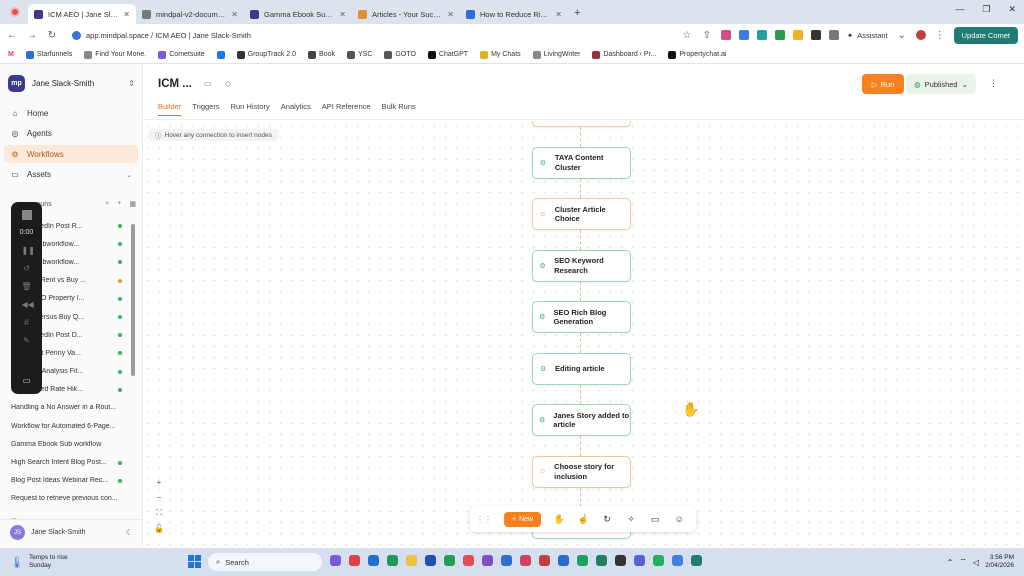 The width and height of the screenshot is (1024, 576). I want to click on close-window-icon: ✕, so click(1012, 9).